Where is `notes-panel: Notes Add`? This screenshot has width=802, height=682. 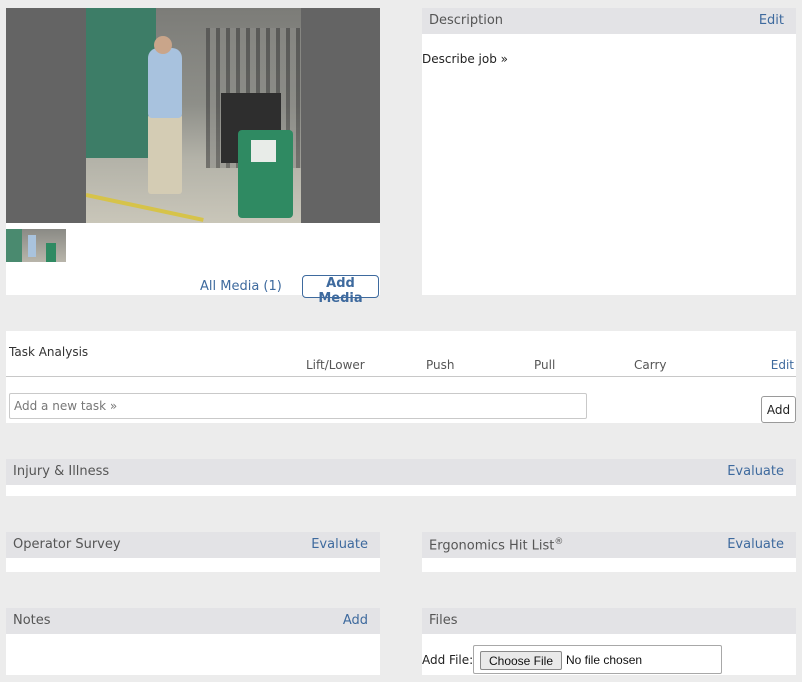 notes-panel: Notes Add is located at coordinates (193, 641).